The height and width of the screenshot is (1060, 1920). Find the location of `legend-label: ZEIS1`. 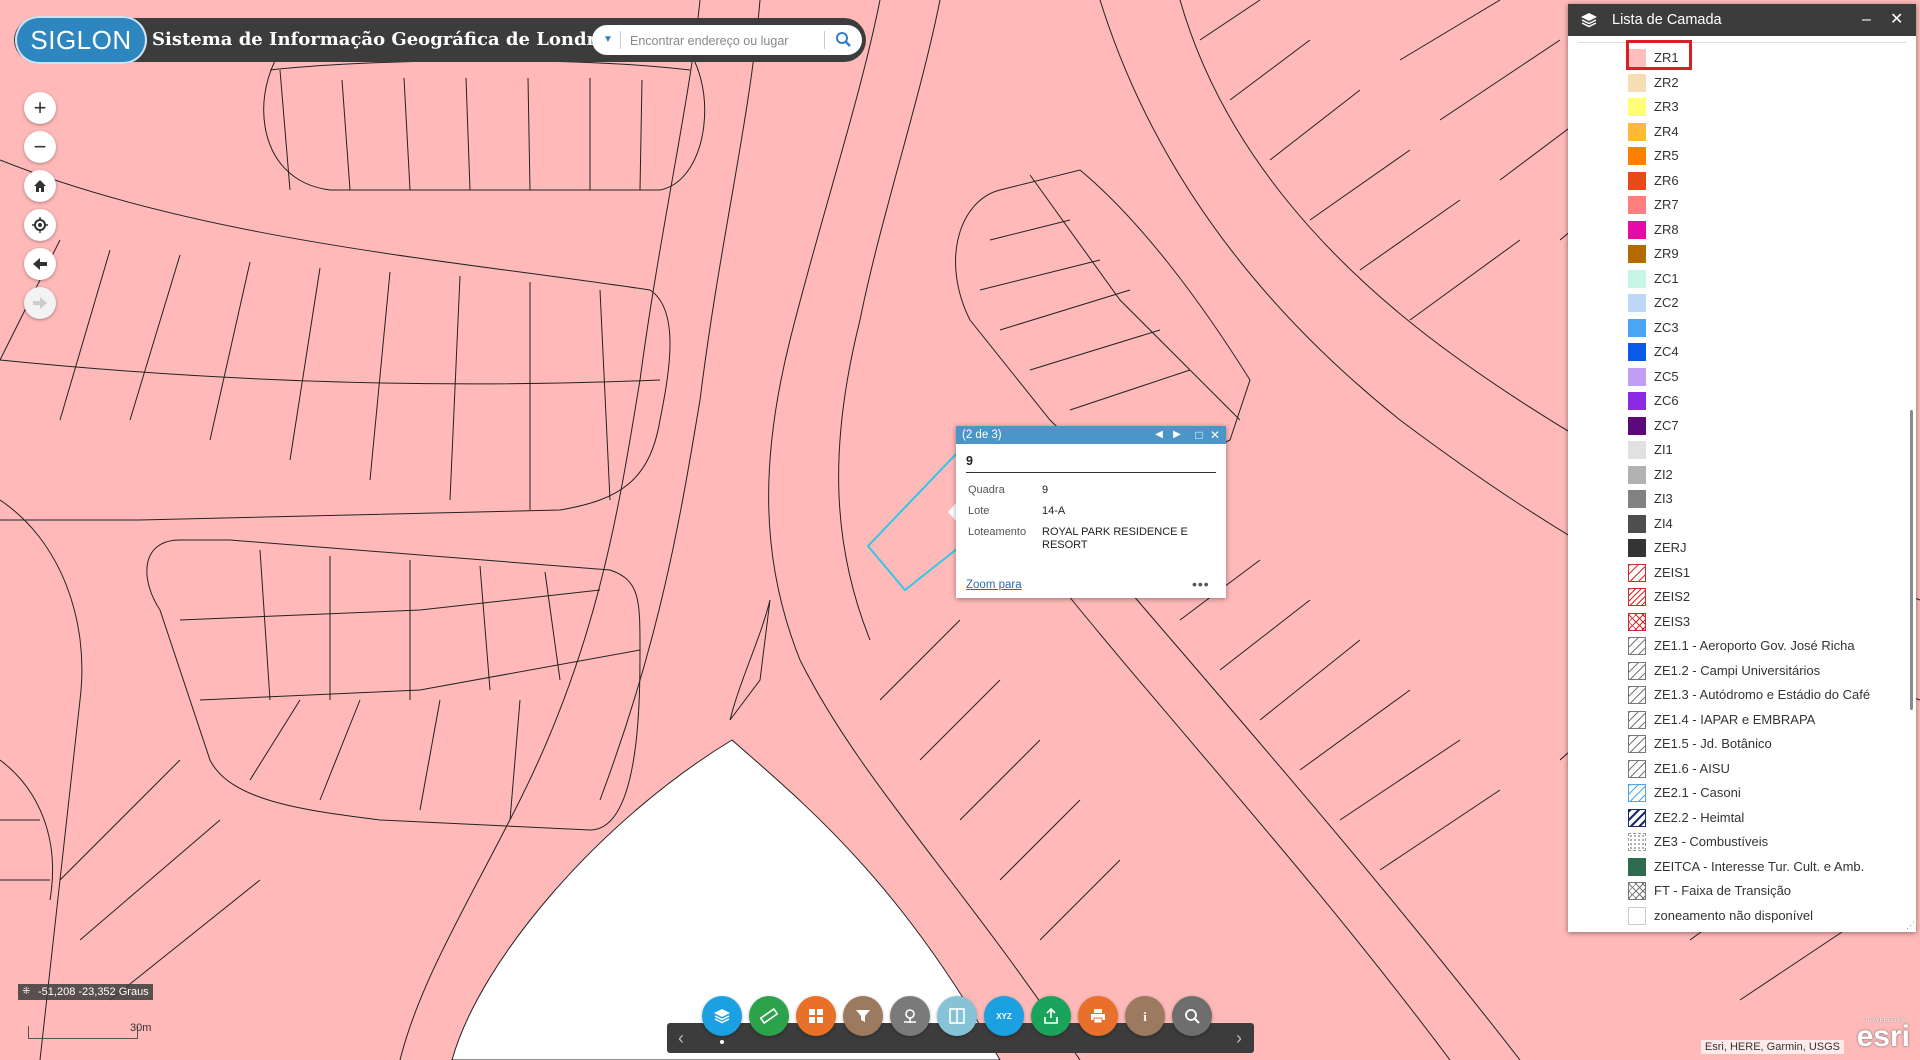

legend-label: ZEIS1 is located at coordinates (1672, 572).